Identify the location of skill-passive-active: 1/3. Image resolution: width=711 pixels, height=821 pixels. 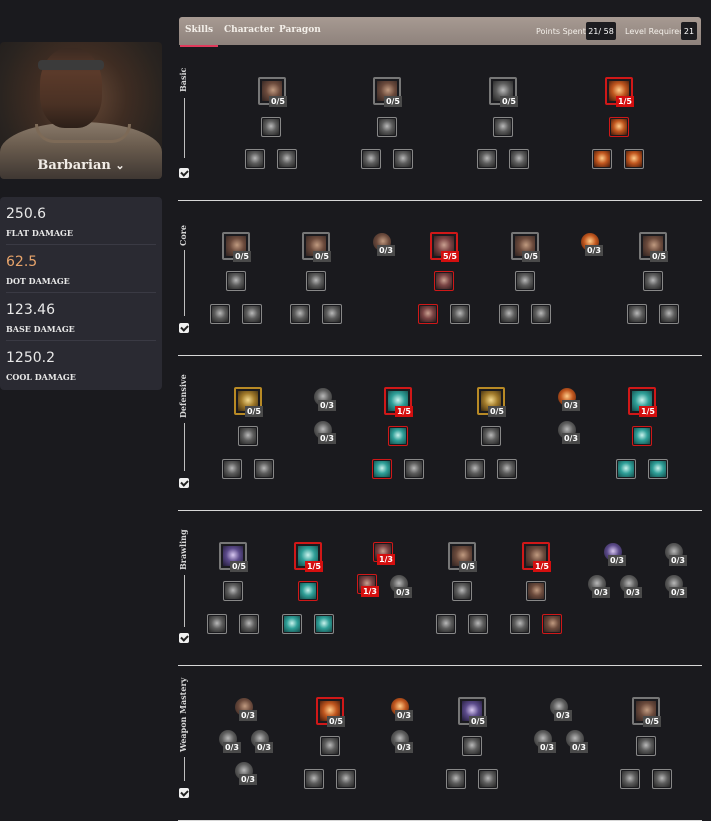
(384, 553).